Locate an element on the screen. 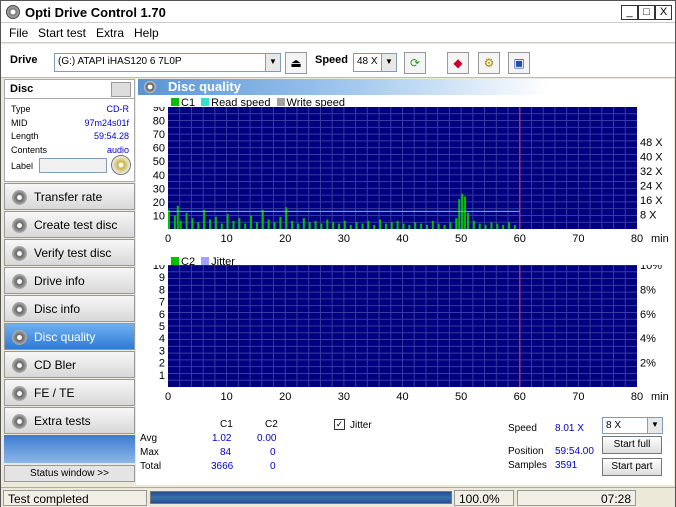 This screenshot has height=507, width=676. start-part-button: Start part is located at coordinates (632, 467).